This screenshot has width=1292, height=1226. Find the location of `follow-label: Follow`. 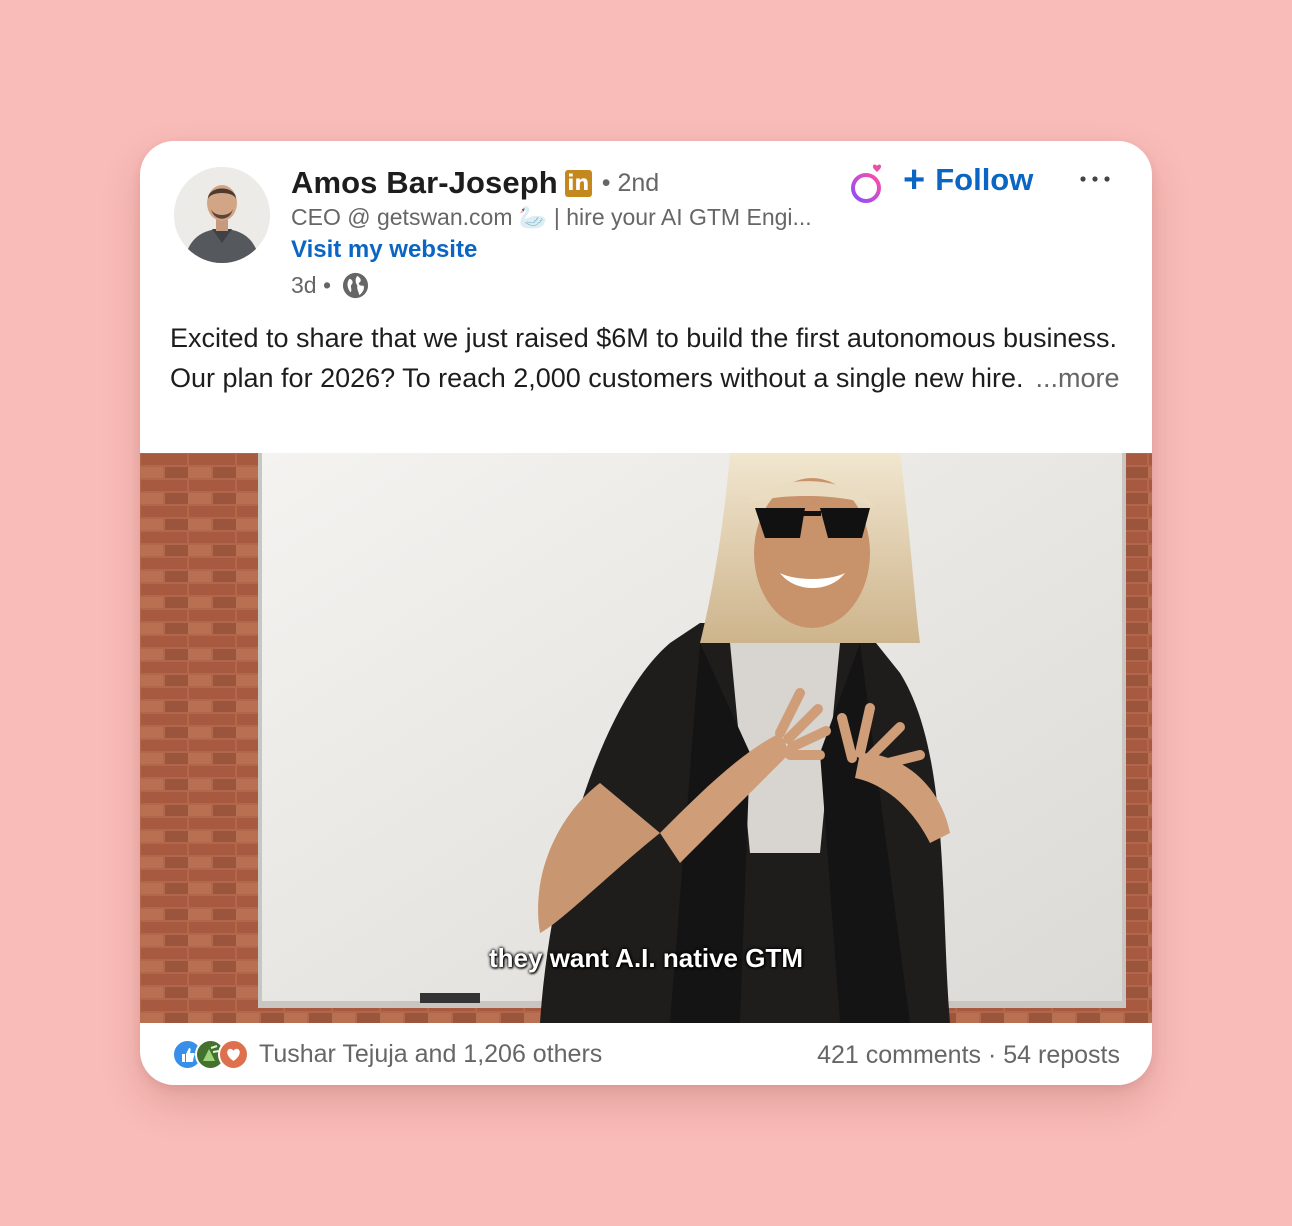

follow-label: Follow is located at coordinates (984, 179).